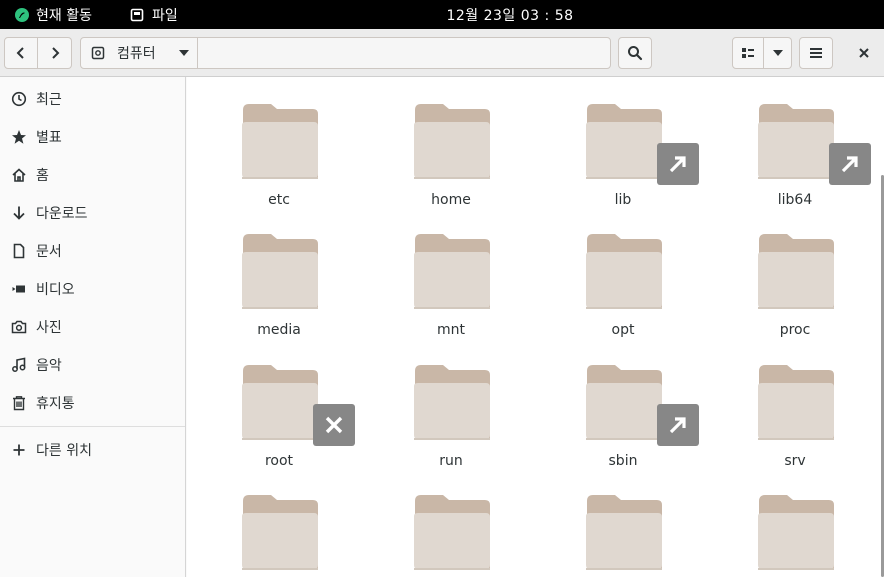 The width and height of the screenshot is (884, 577). I want to click on sidebar-item-label: 문서, so click(49, 252).